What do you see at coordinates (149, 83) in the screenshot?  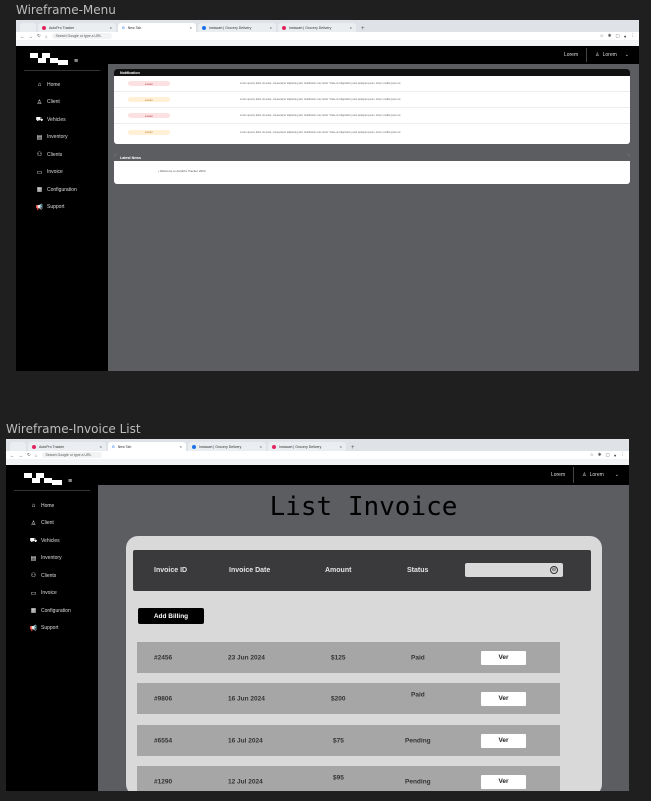 I see `status-badge: Lorem` at bounding box center [149, 83].